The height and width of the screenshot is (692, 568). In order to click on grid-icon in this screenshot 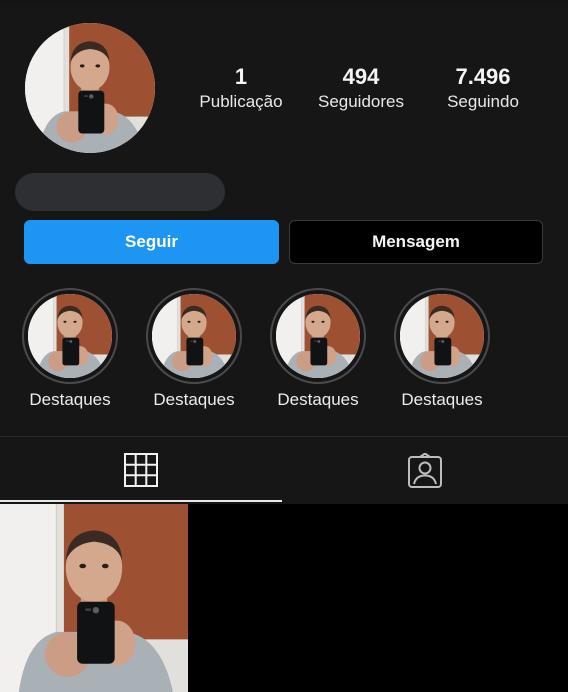, I will do `click(141, 470)`.